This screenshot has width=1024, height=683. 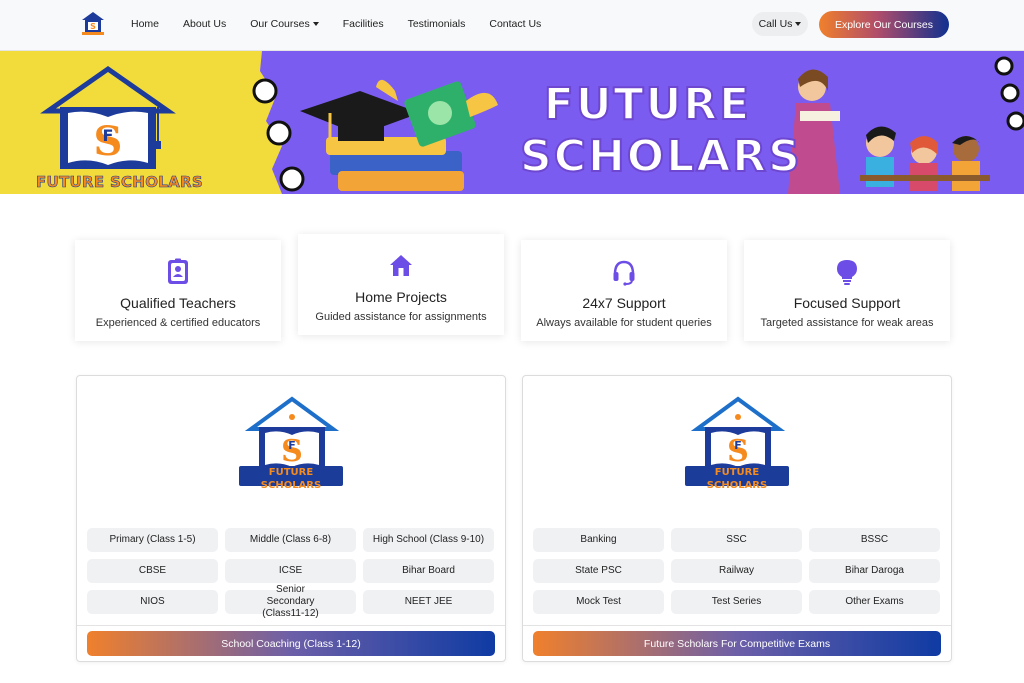 What do you see at coordinates (145, 24) in the screenshot?
I see `nav-link-home: Home` at bounding box center [145, 24].